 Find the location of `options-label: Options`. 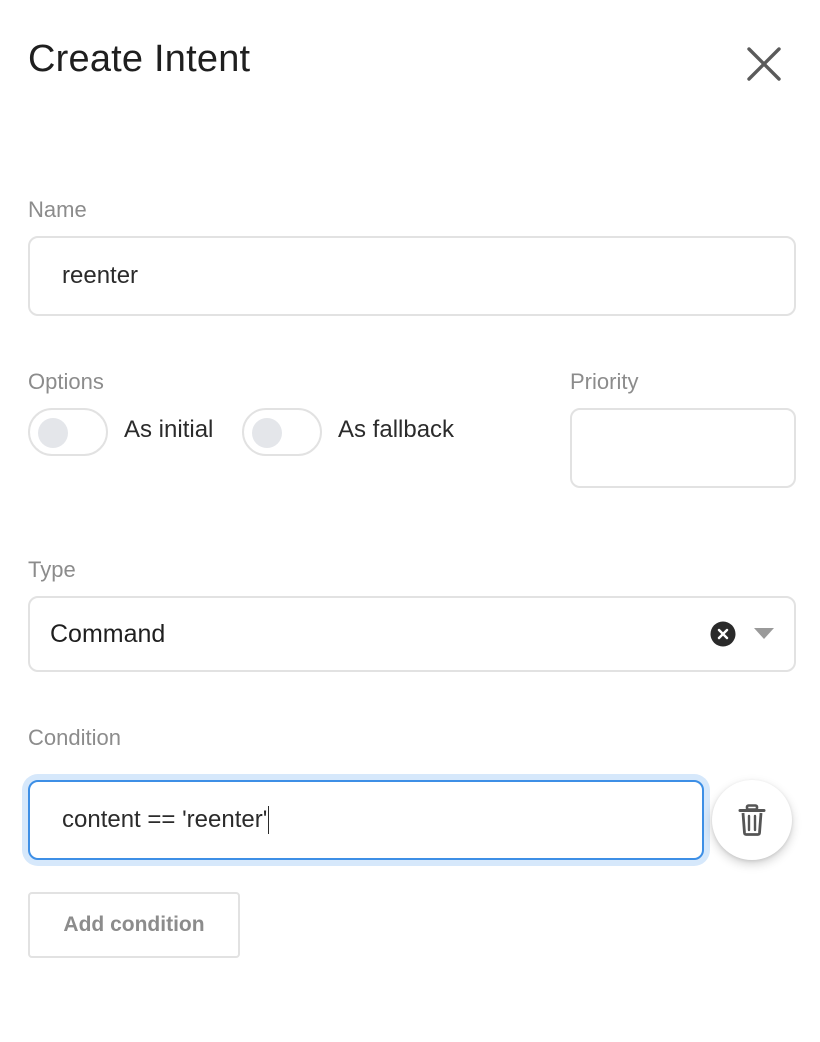

options-label: Options is located at coordinates (66, 381).